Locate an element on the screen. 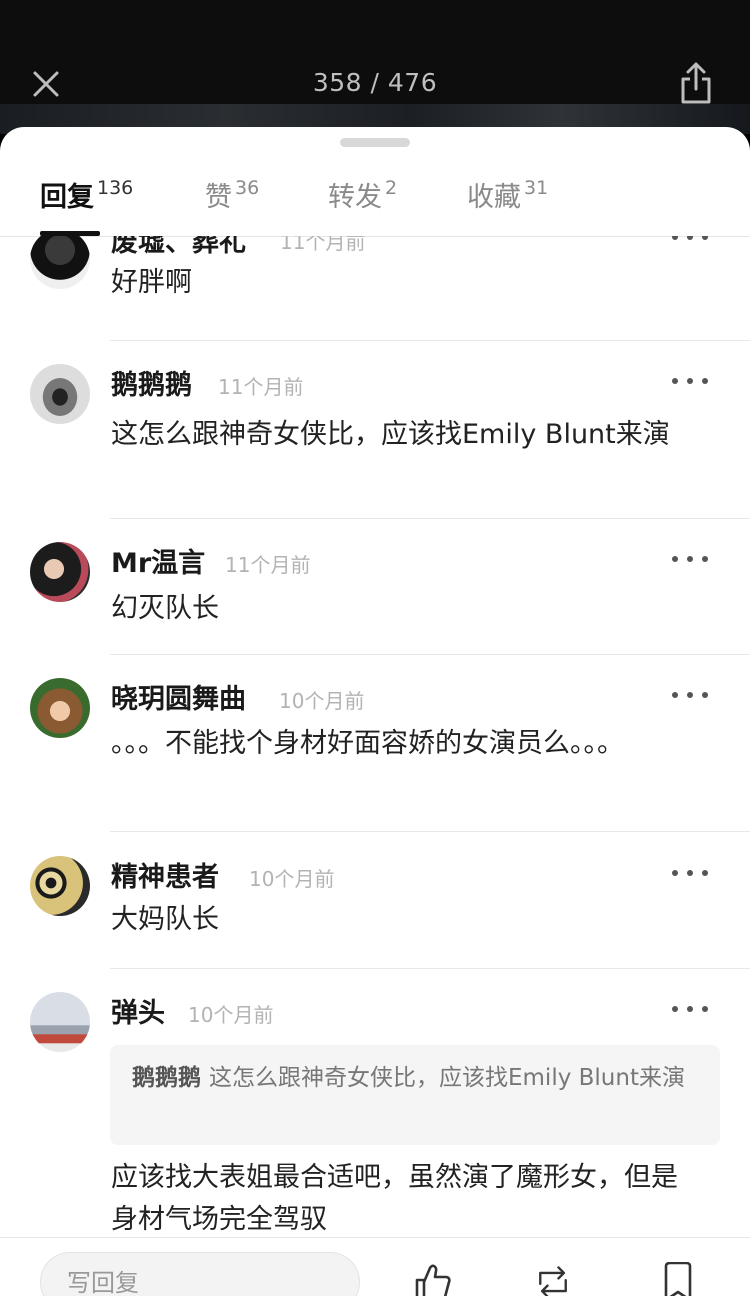 This screenshot has height=1296, width=750. bookmark-icon is located at coordinates (678, 1279).